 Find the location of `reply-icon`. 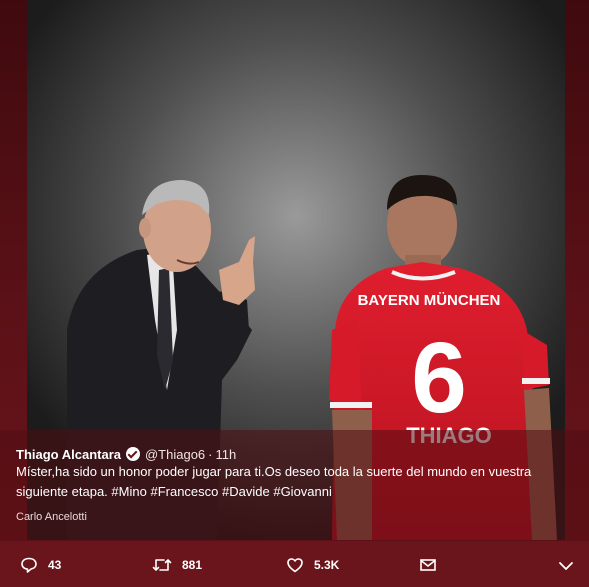

reply-icon is located at coordinates (29, 565).